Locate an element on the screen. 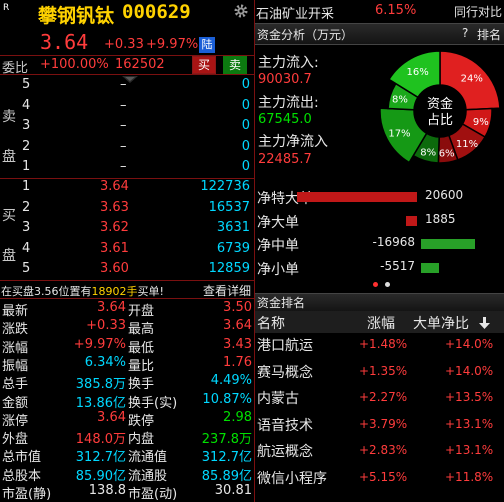  stat-value: 1.76 is located at coordinates (237, 362).